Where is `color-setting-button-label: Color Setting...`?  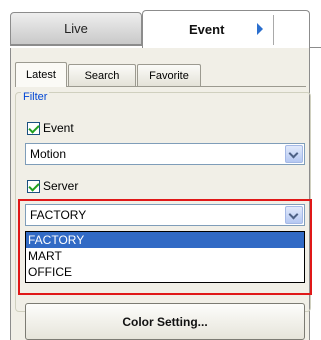 color-setting-button-label: Color Setting... is located at coordinates (165, 321).